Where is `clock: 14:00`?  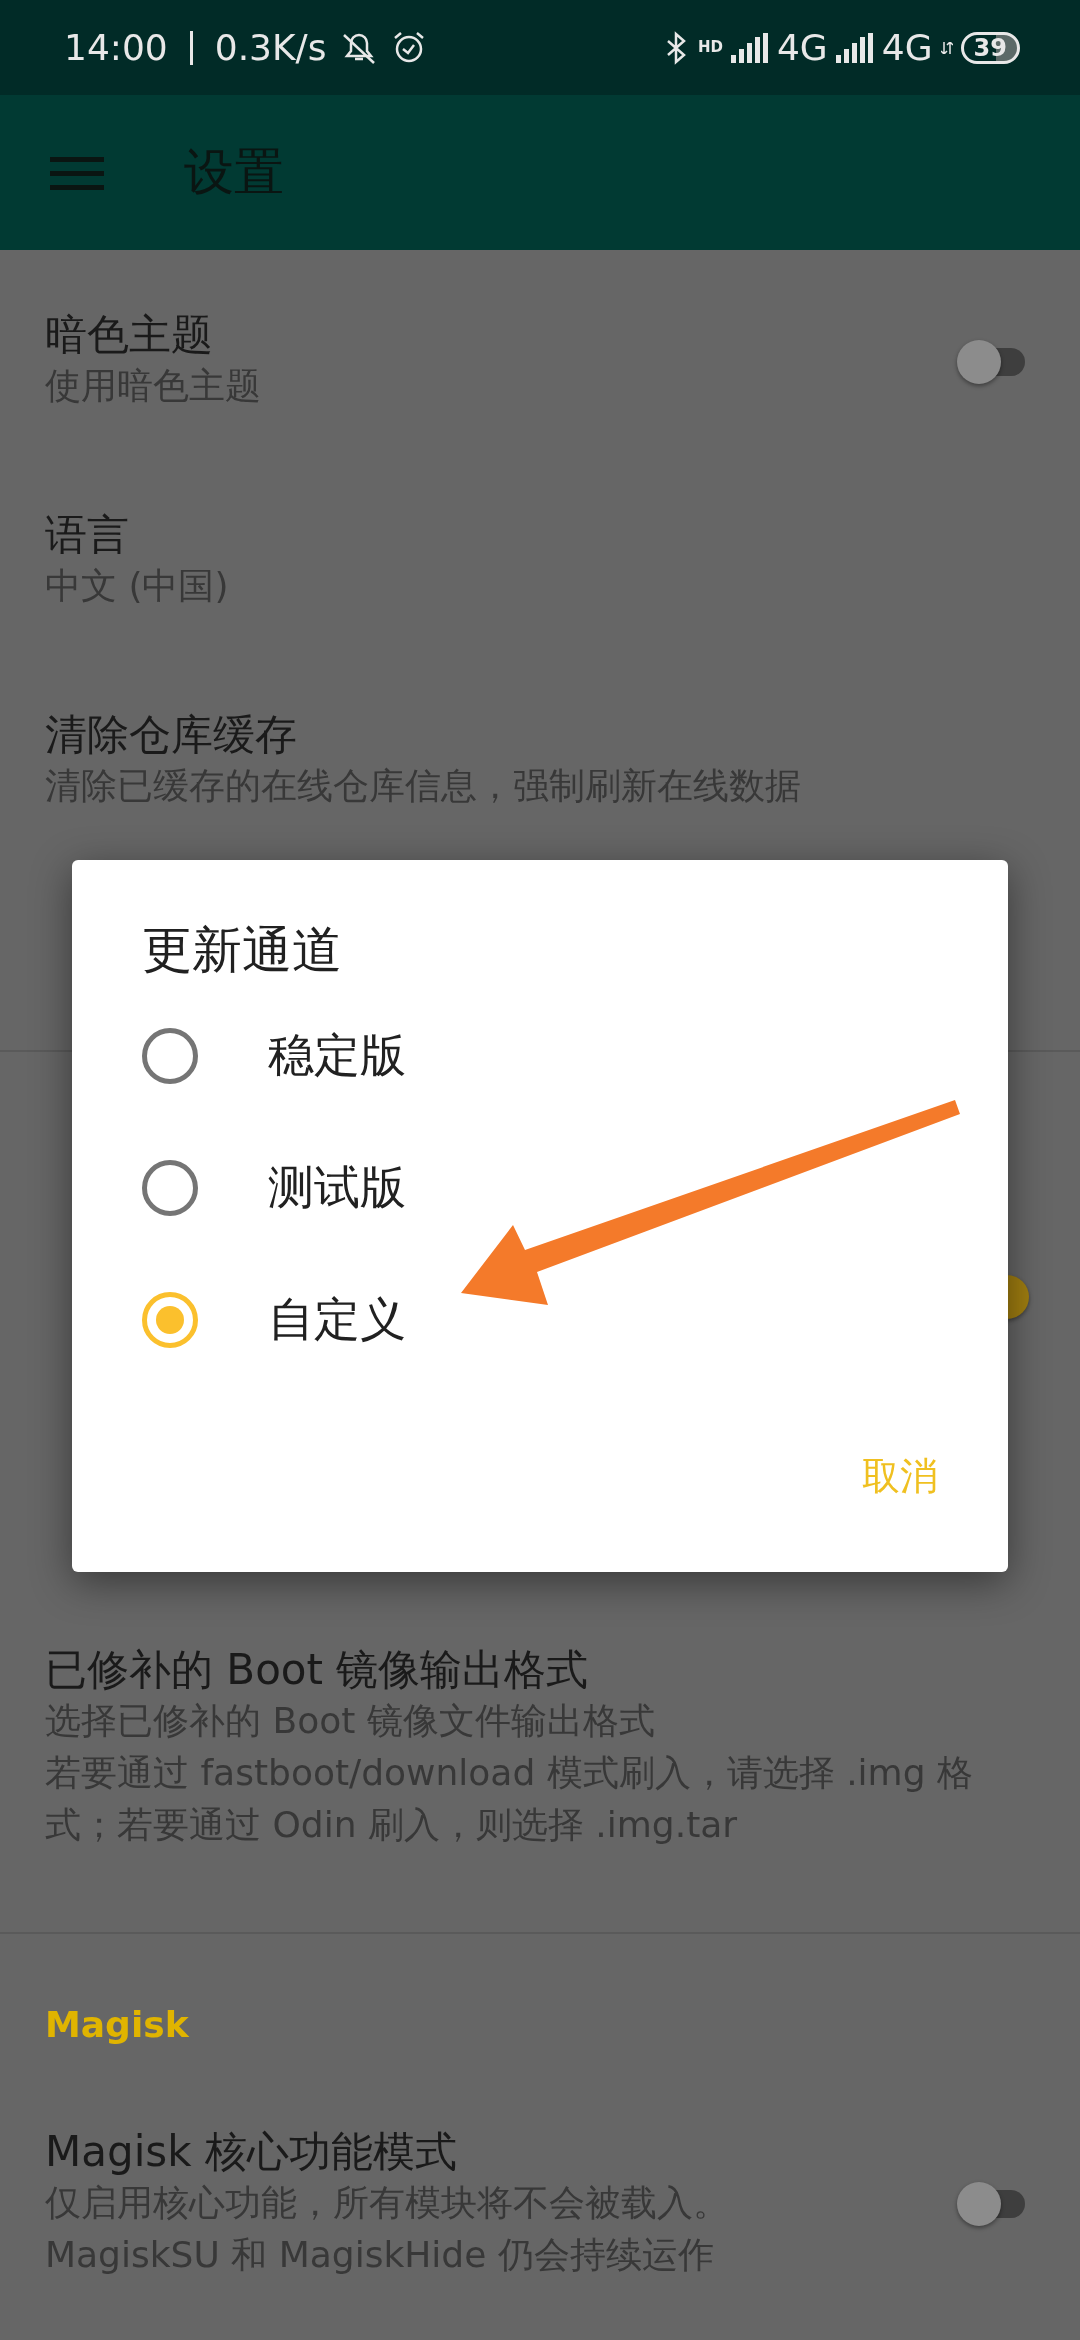 clock: 14:00 is located at coordinates (116, 47).